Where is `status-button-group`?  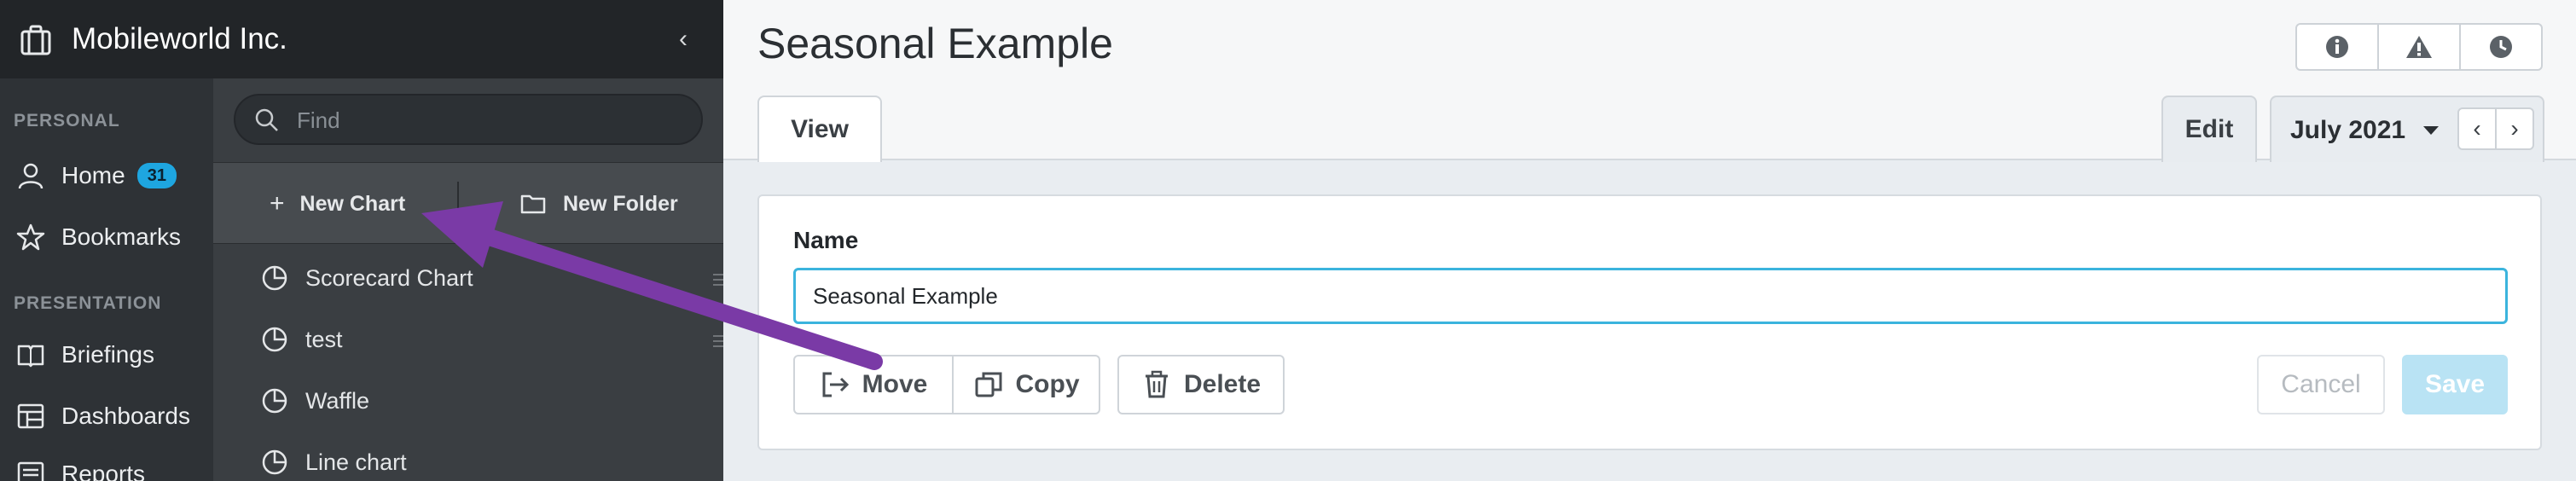 status-button-group is located at coordinates (2419, 47).